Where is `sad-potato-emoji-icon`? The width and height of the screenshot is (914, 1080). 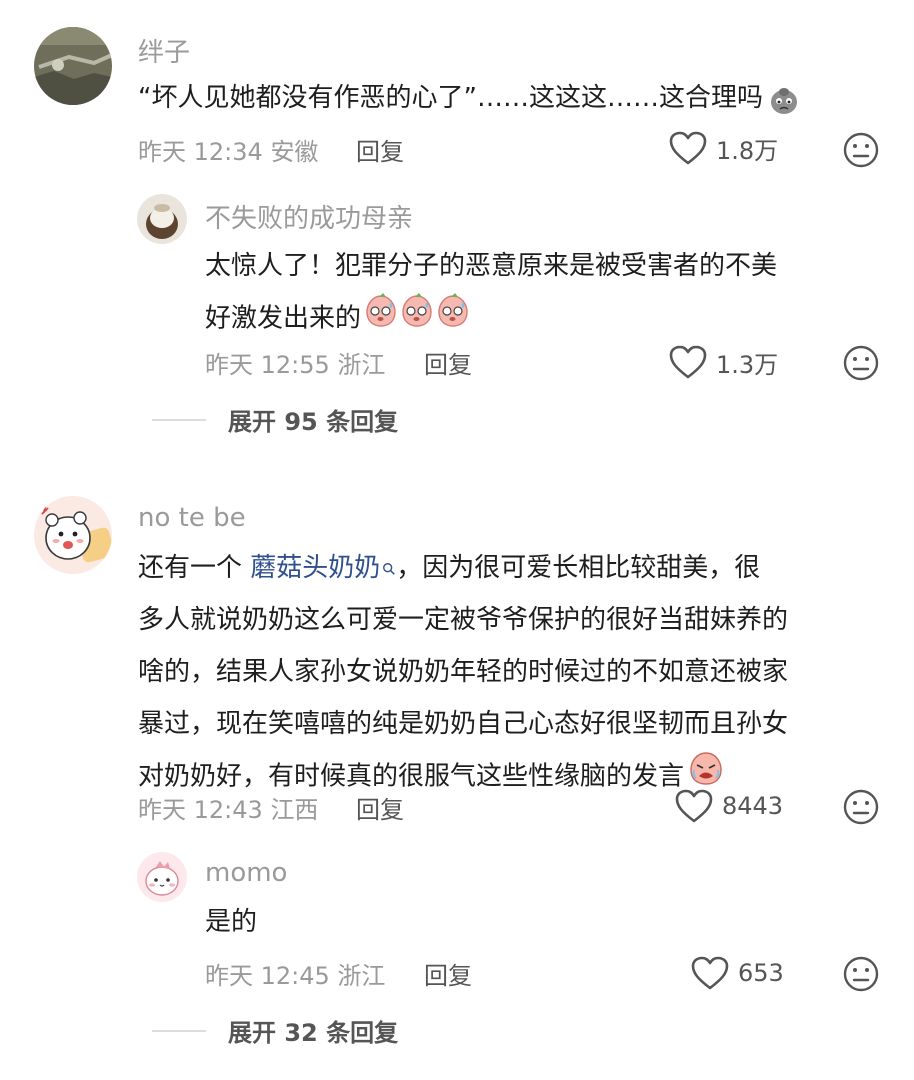
sad-potato-emoji-icon is located at coordinates (784, 99).